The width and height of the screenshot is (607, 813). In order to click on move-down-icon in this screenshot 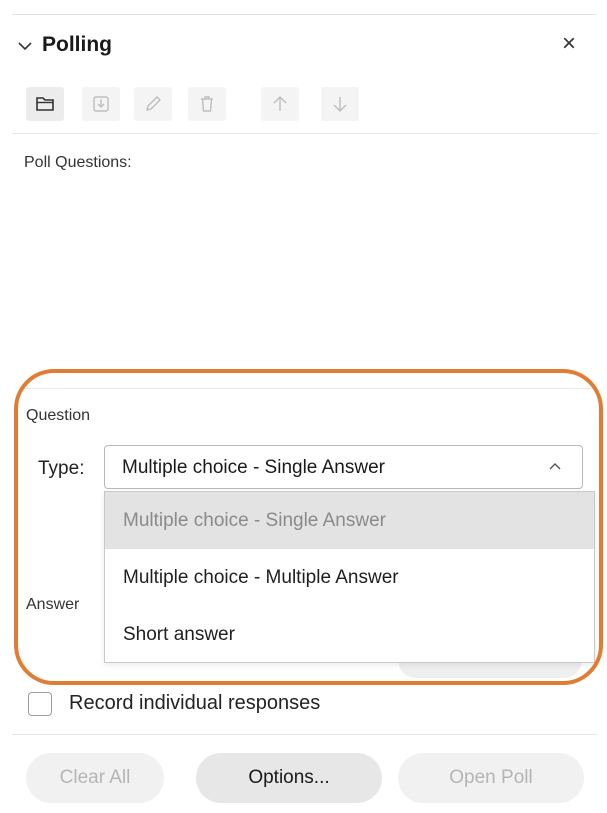, I will do `click(340, 104)`.